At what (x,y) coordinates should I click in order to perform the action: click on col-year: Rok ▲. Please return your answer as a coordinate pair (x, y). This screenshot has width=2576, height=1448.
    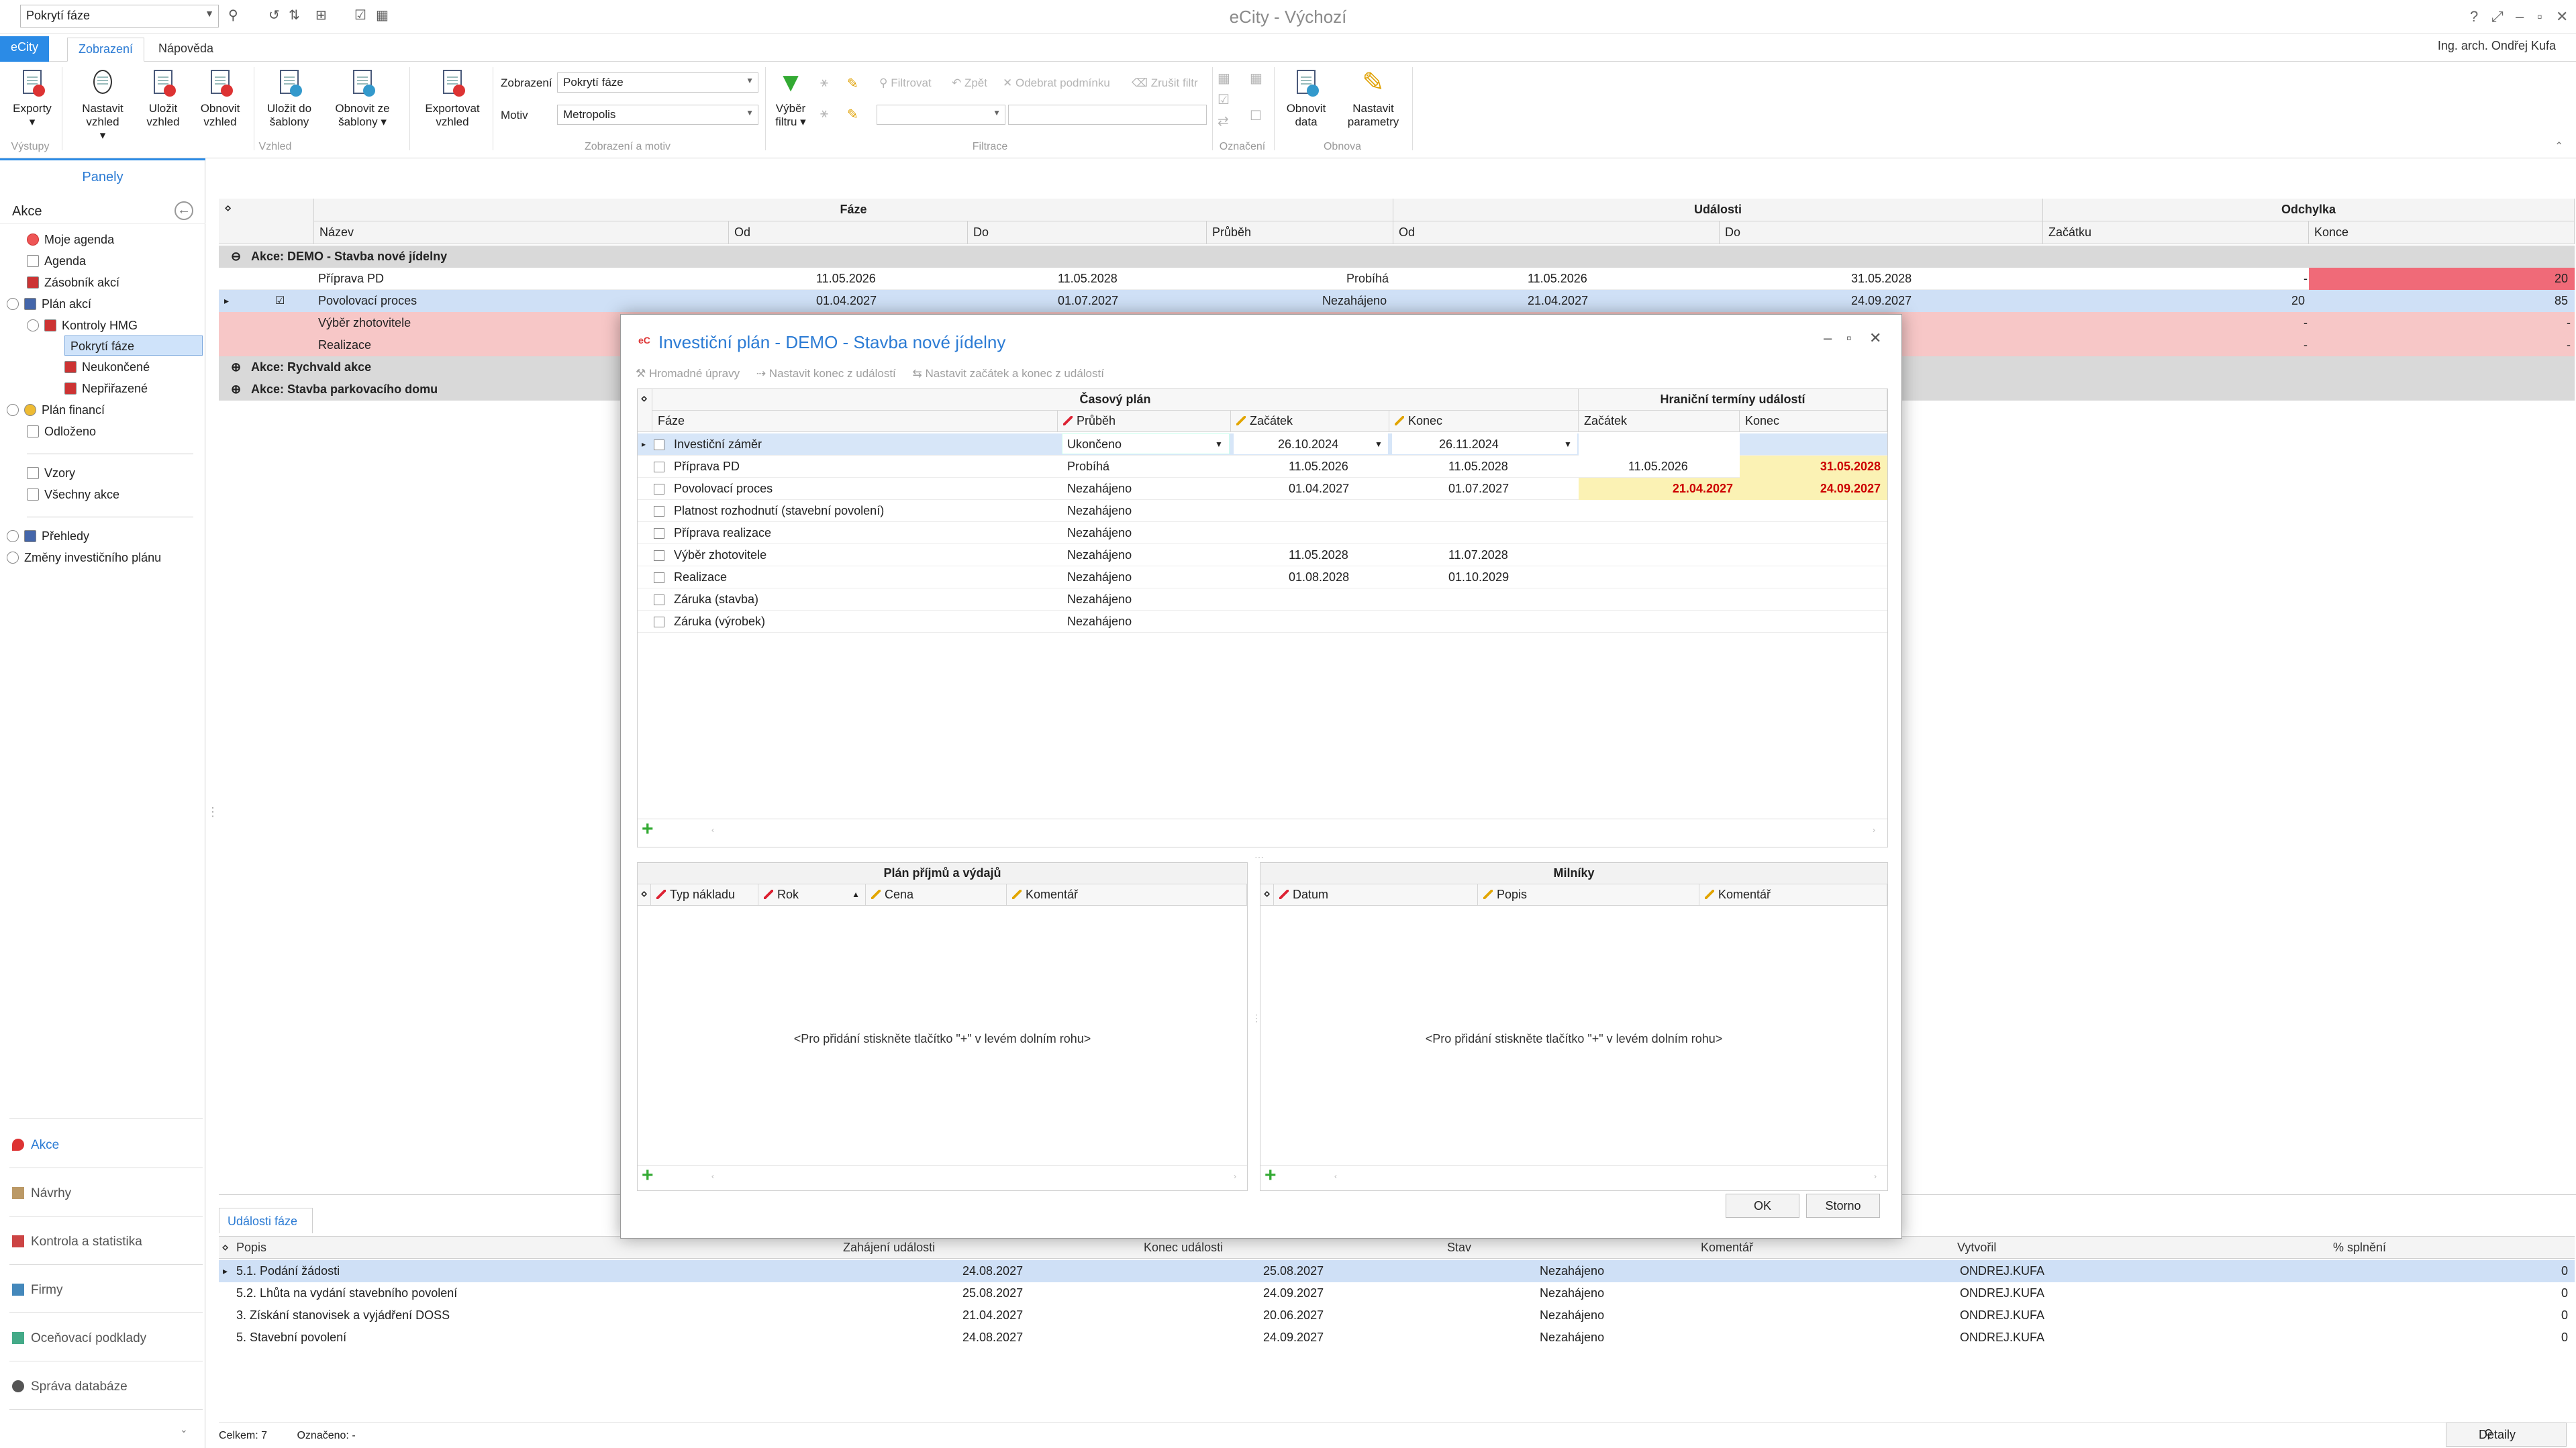
    Looking at the image, I should click on (812, 895).